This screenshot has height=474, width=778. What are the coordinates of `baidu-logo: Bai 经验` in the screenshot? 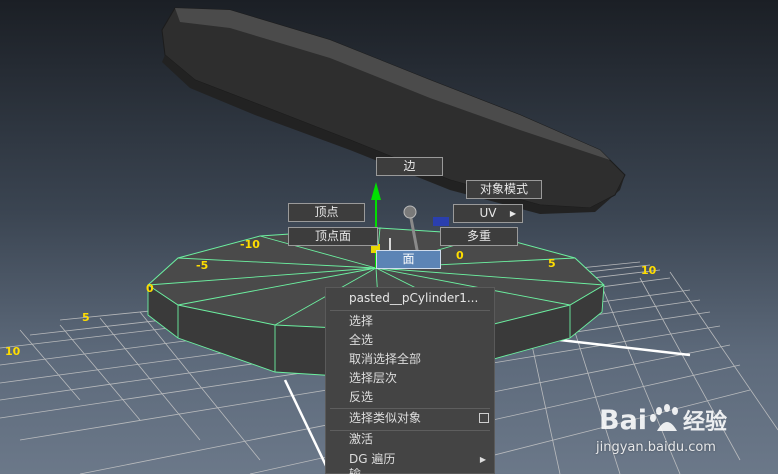 It's located at (663, 420).